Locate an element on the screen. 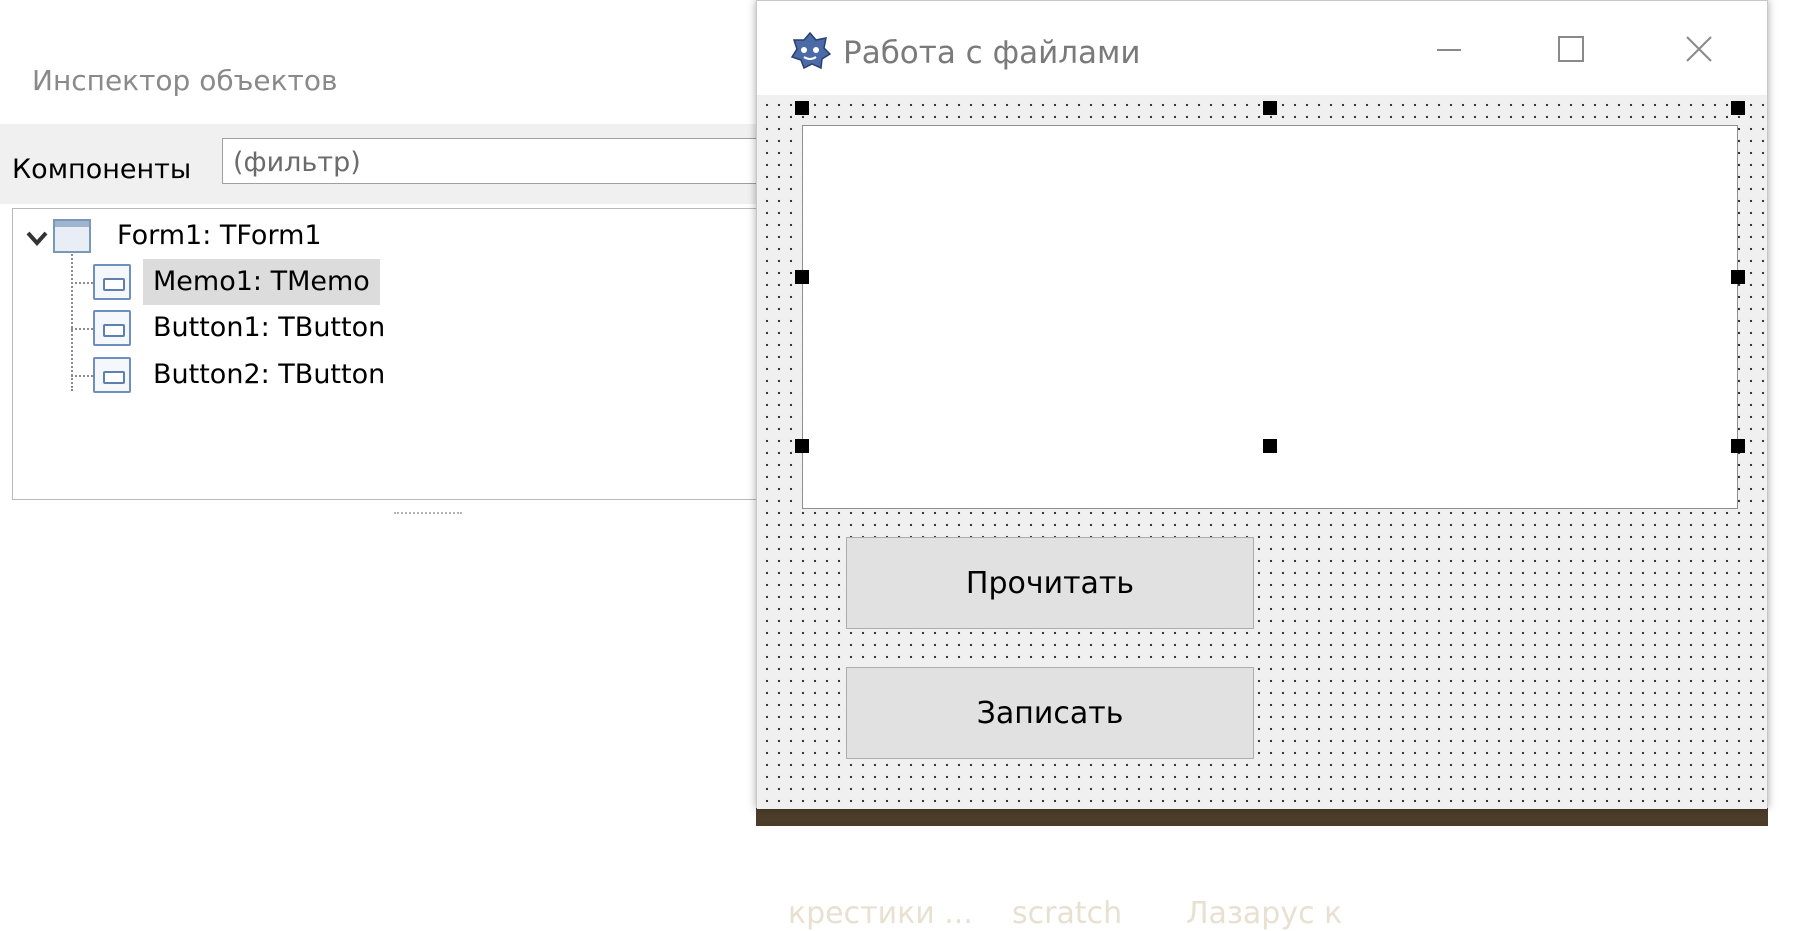 This screenshot has height=931, width=1812. tree-item-button2: Button2: TButton is located at coordinates (244, 375).